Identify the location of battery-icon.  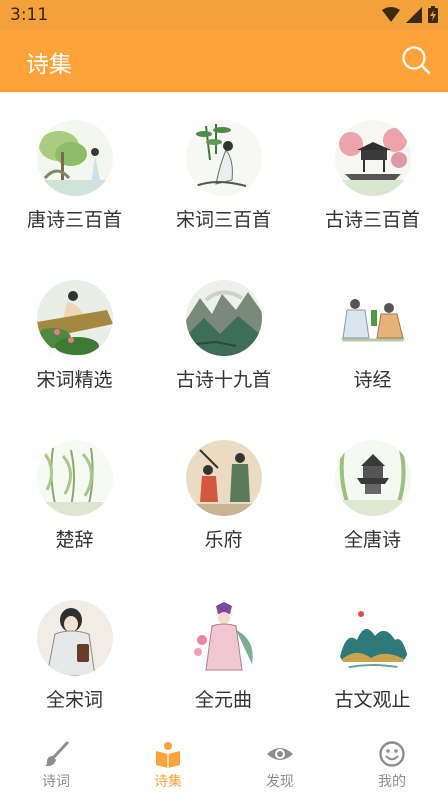
(433, 14).